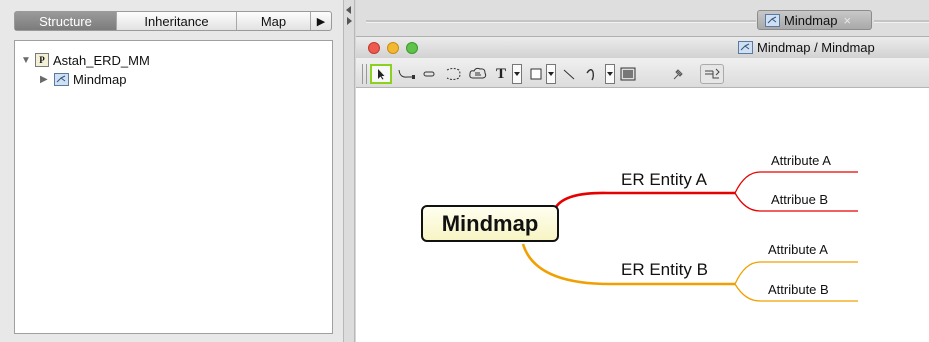  I want to click on subtopic-attribue-b: Attribue B, so click(799, 199).